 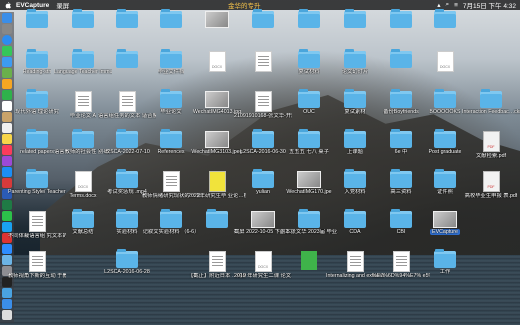 I want to click on desktop-folder: 工作, so click(x=445, y=262).